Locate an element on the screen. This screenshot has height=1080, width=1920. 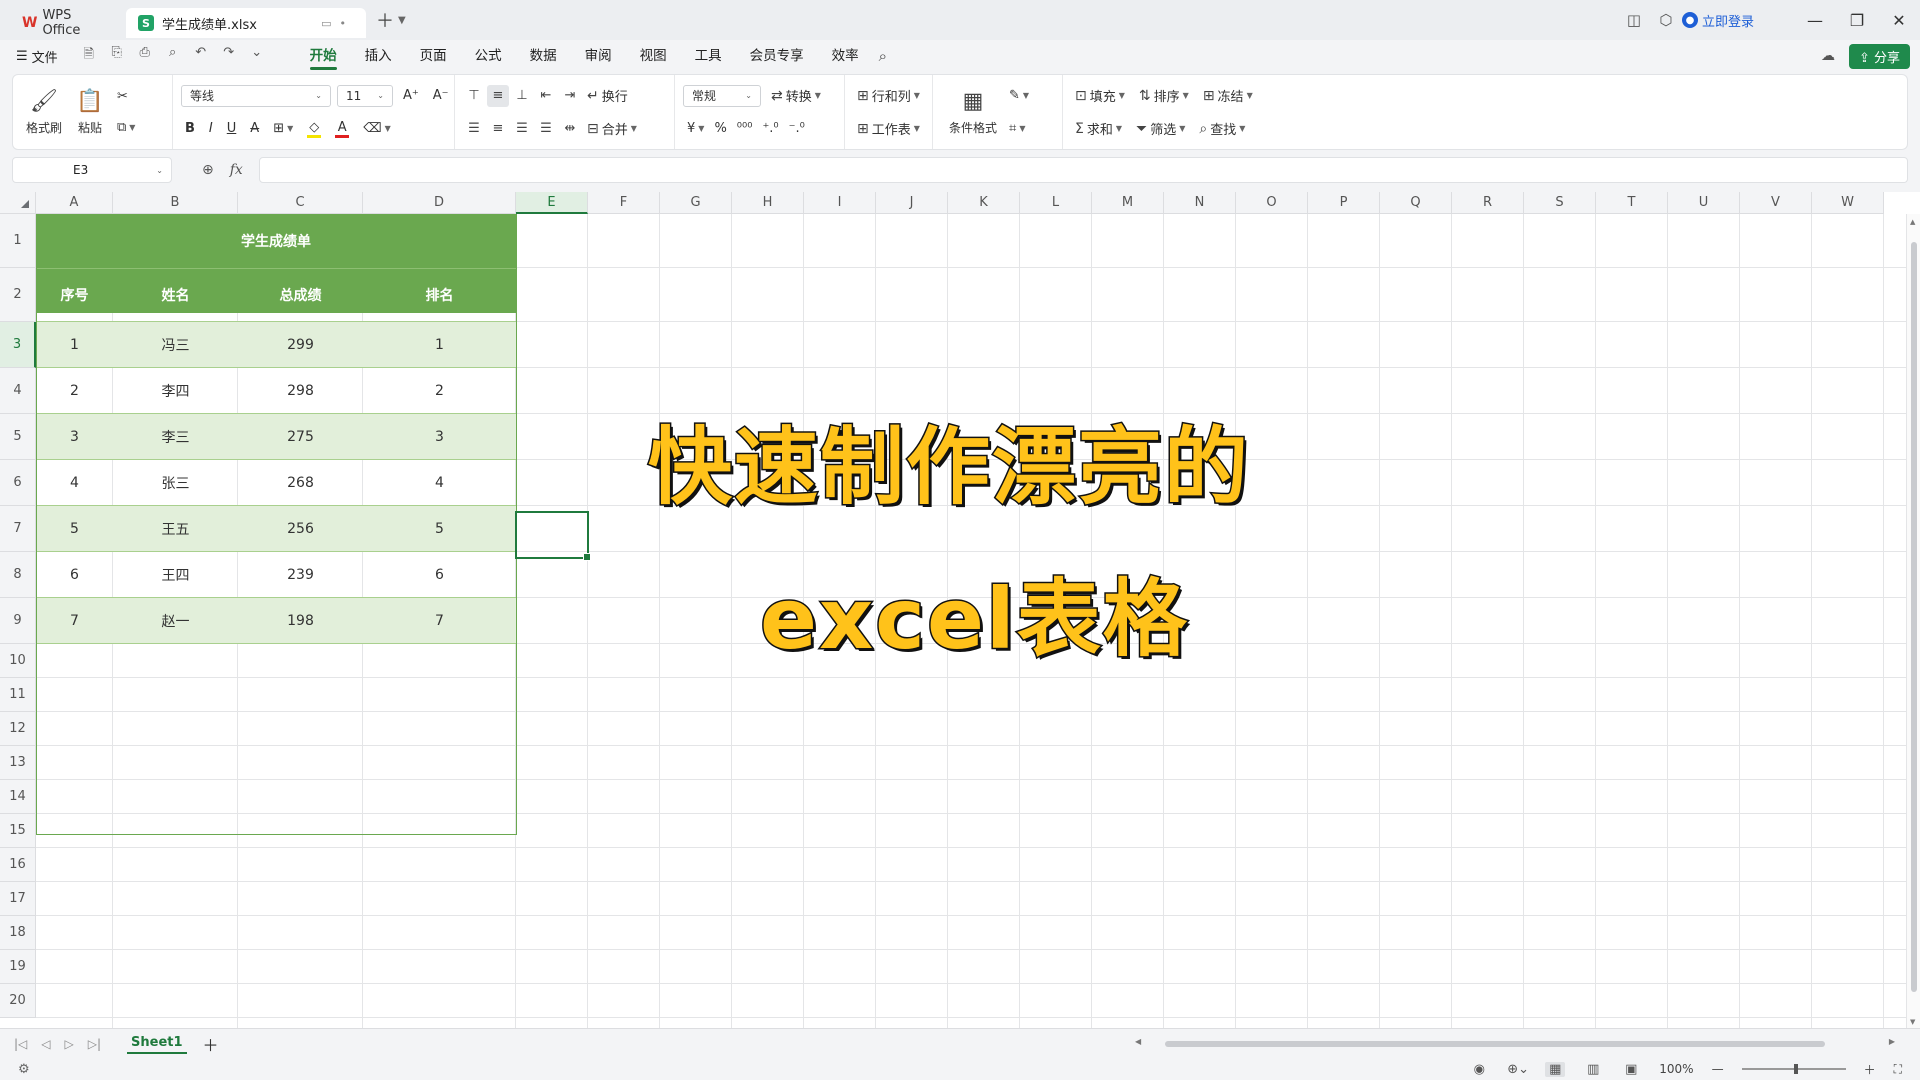
normal-view-icon: ▦ is located at coordinates (1555, 1069).